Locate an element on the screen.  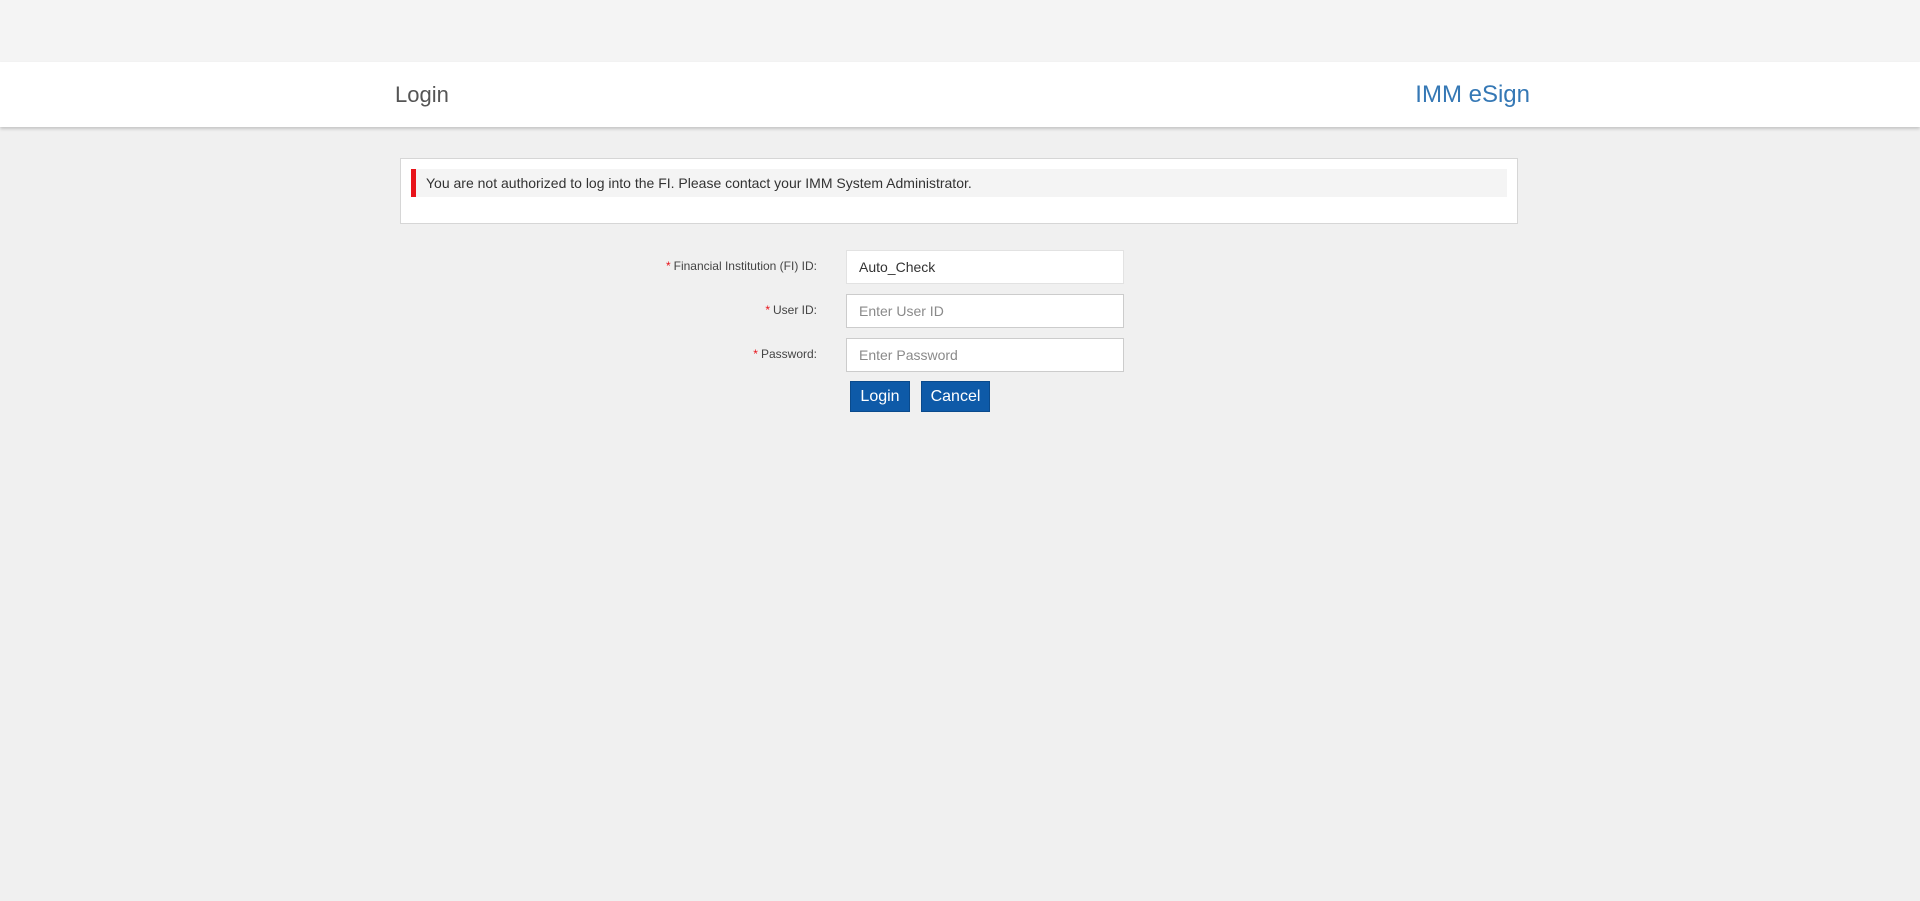
user-id-label-text: User ID: is located at coordinates (794, 310).